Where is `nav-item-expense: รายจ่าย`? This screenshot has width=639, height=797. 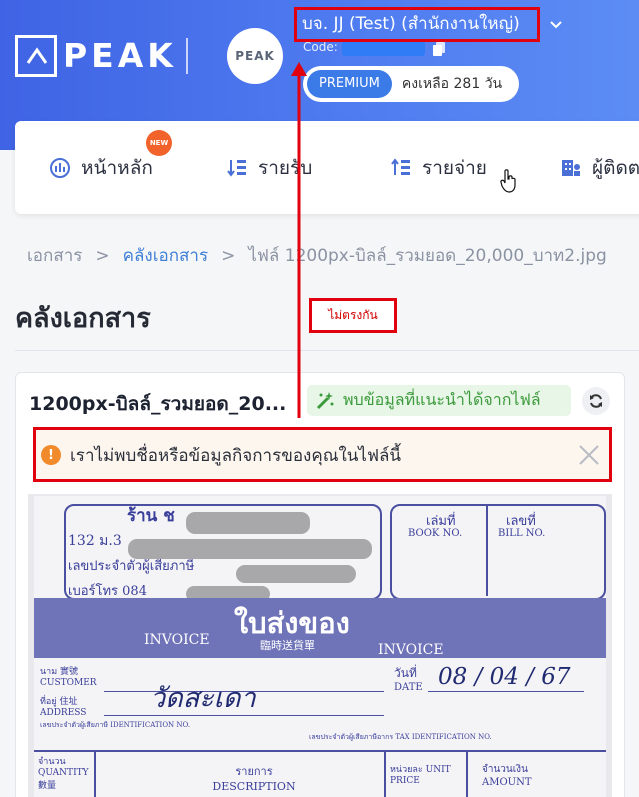
nav-item-expense: รายจ่าย is located at coordinates (438, 167).